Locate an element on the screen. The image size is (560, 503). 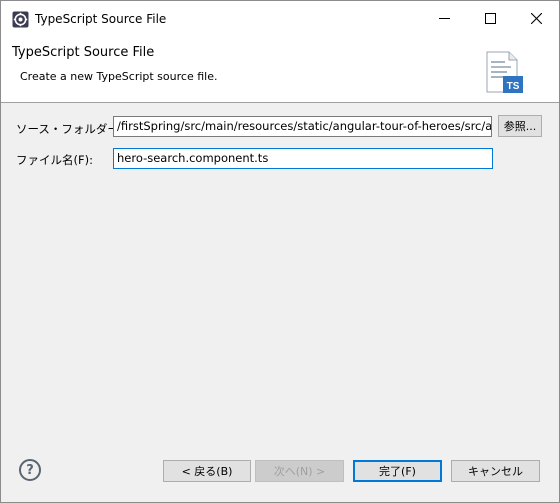
maximize-button is located at coordinates (490, 19).